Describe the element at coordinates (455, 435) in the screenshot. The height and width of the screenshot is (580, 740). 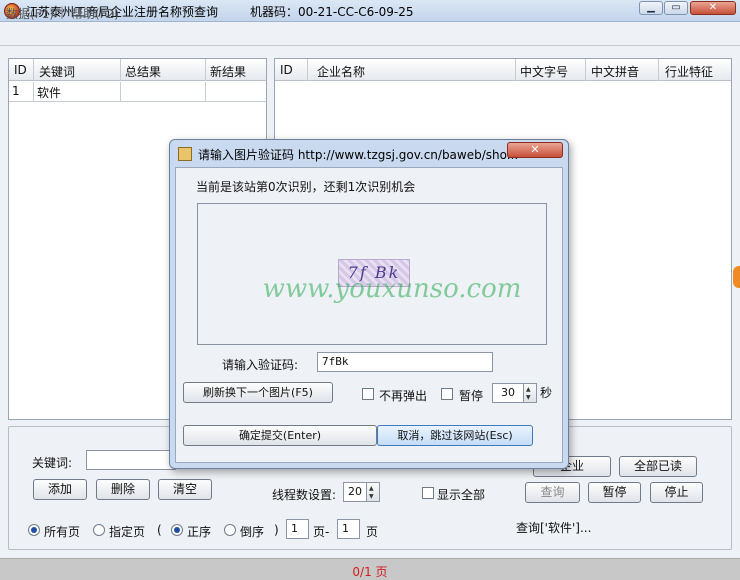
I see `skip-site-button: 取消，跳过该网站(Esc)` at that location.